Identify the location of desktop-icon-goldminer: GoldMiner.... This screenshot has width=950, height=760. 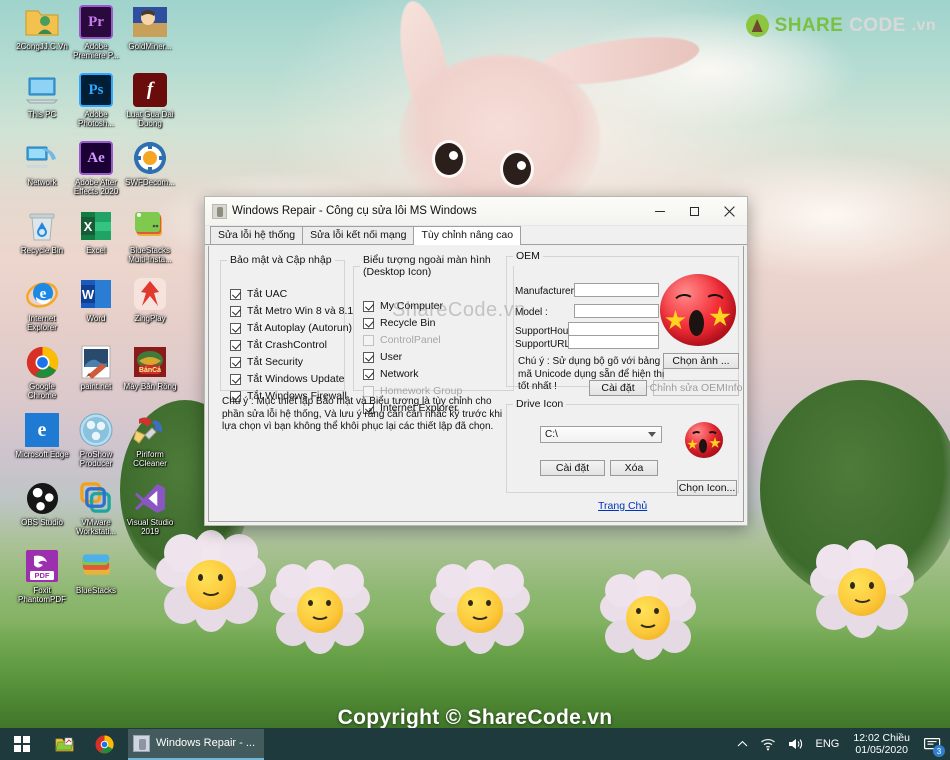
(150, 27).